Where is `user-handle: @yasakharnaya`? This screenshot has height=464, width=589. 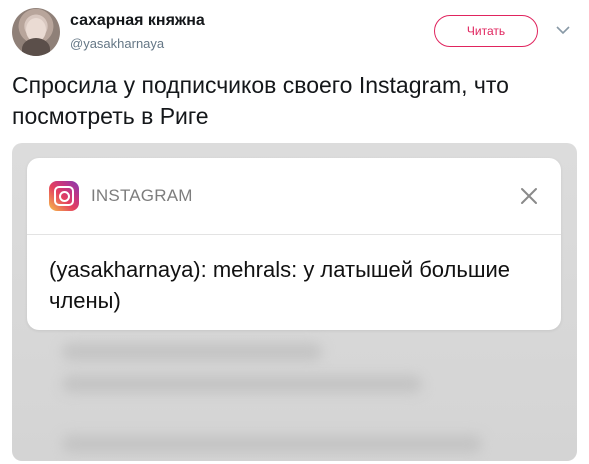
user-handle: @yasakharnaya is located at coordinates (117, 43).